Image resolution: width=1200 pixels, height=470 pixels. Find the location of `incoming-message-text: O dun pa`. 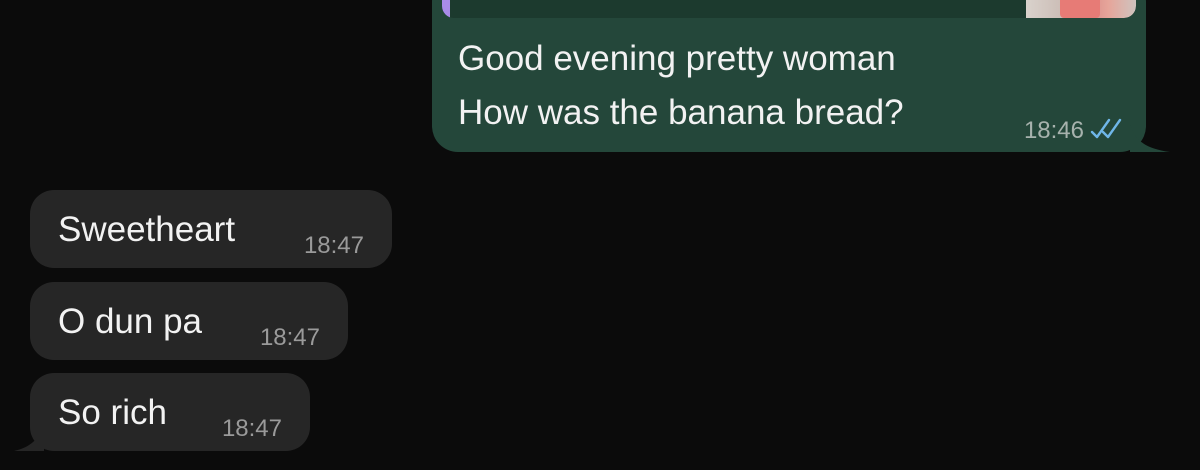

incoming-message-text: O dun pa is located at coordinates (130, 321).